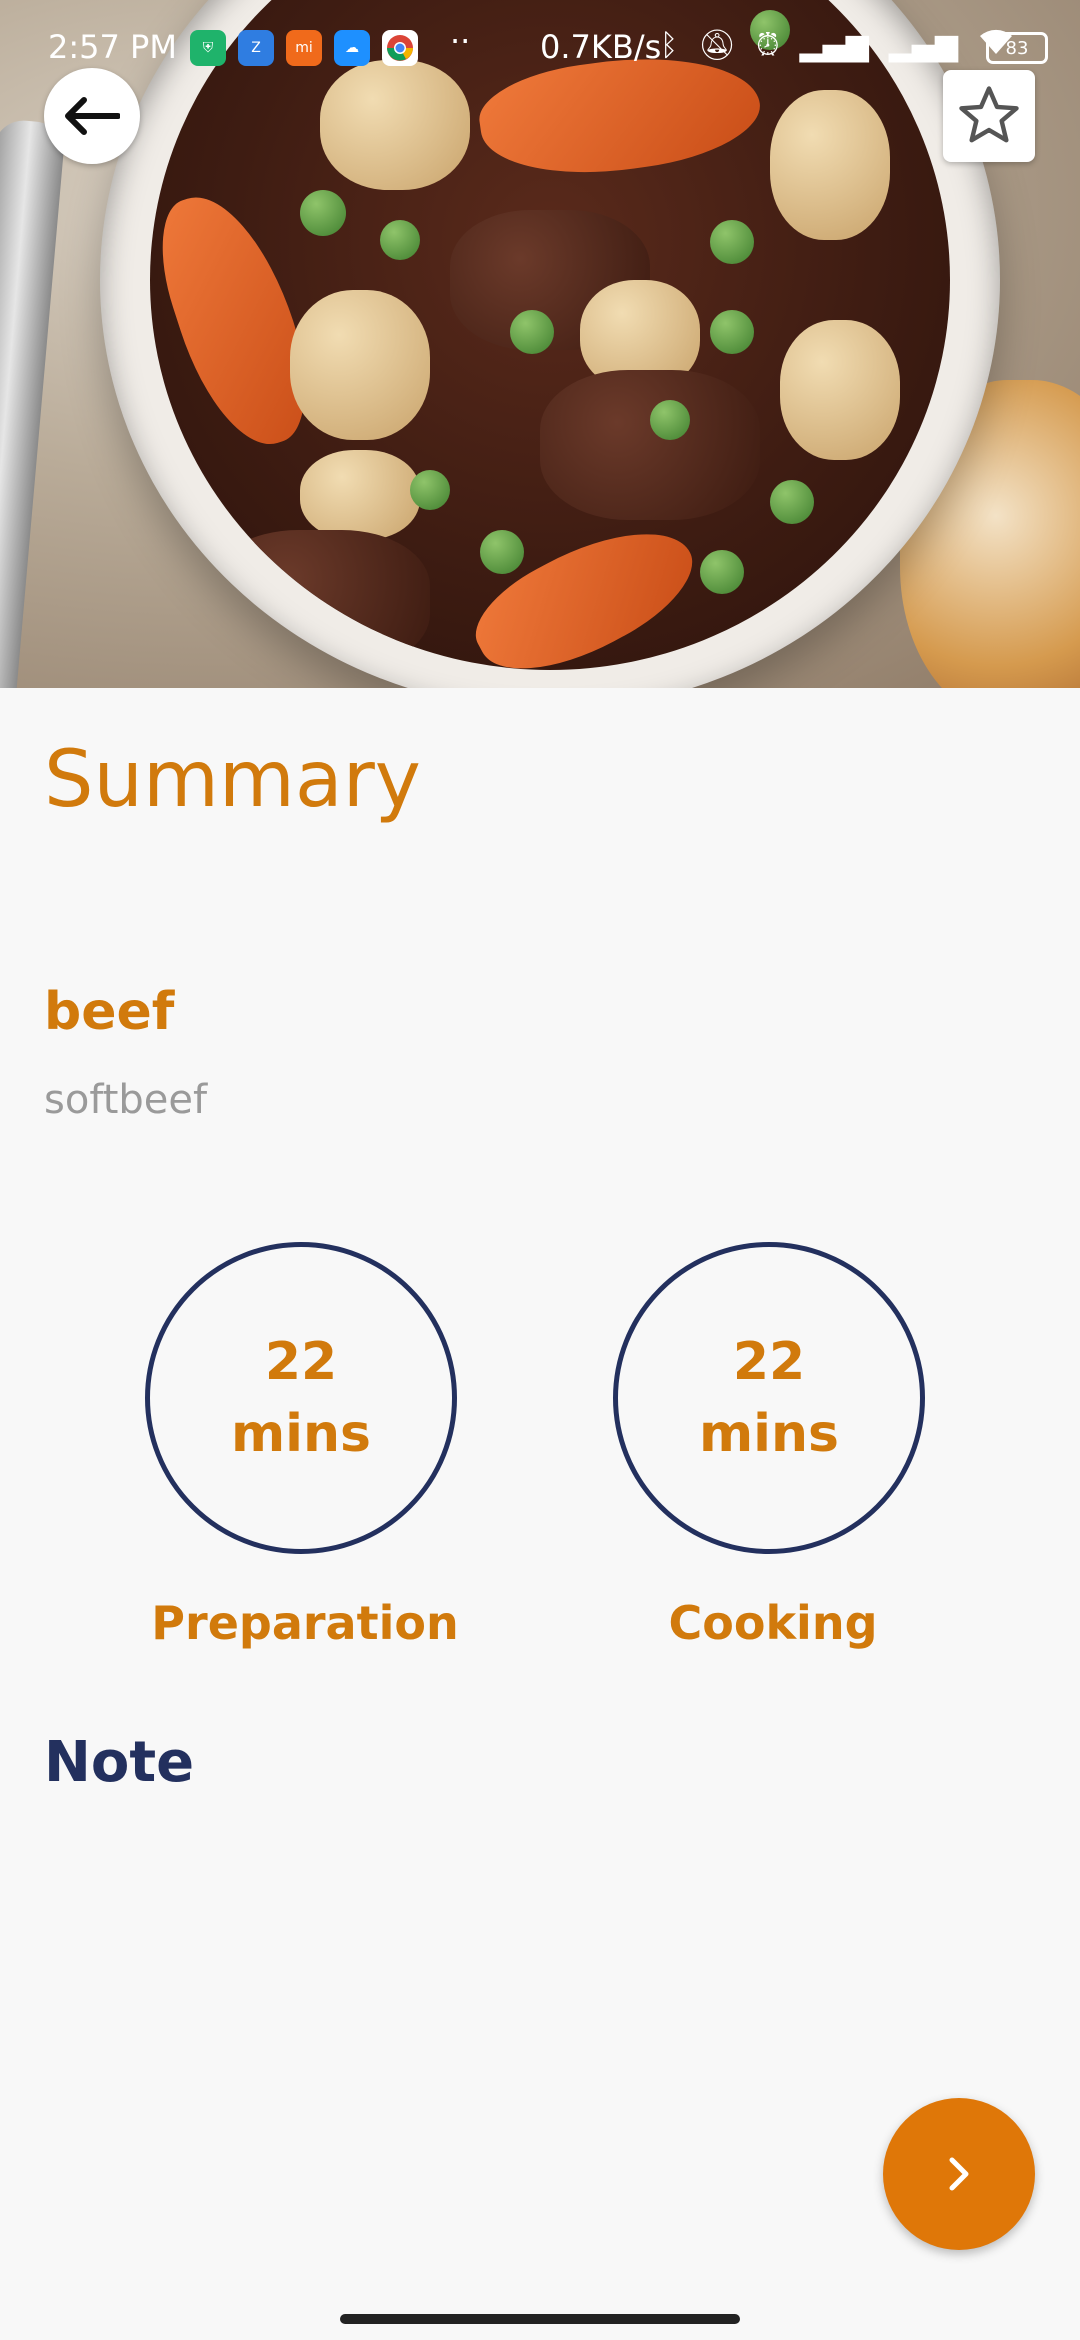 Image resolution: width=1080 pixels, height=2340 pixels. Describe the element at coordinates (773, 1623) in the screenshot. I see `cooking-label: Cooking` at that location.